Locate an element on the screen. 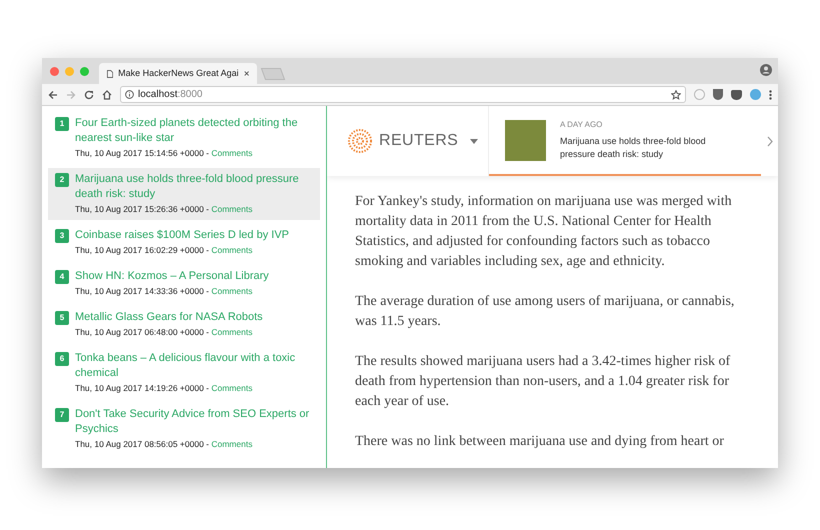  rank-badge: 3 is located at coordinates (62, 236).